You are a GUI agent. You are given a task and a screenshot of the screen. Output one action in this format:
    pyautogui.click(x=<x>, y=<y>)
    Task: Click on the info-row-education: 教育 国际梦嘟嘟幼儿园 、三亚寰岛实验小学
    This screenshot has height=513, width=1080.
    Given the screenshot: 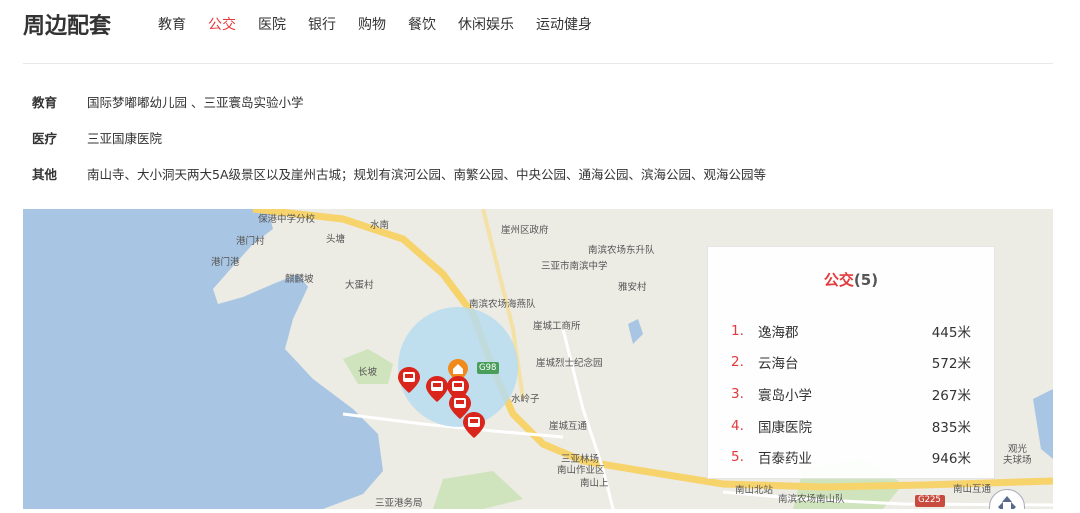 What is the action you would take?
    pyautogui.click(x=399, y=110)
    